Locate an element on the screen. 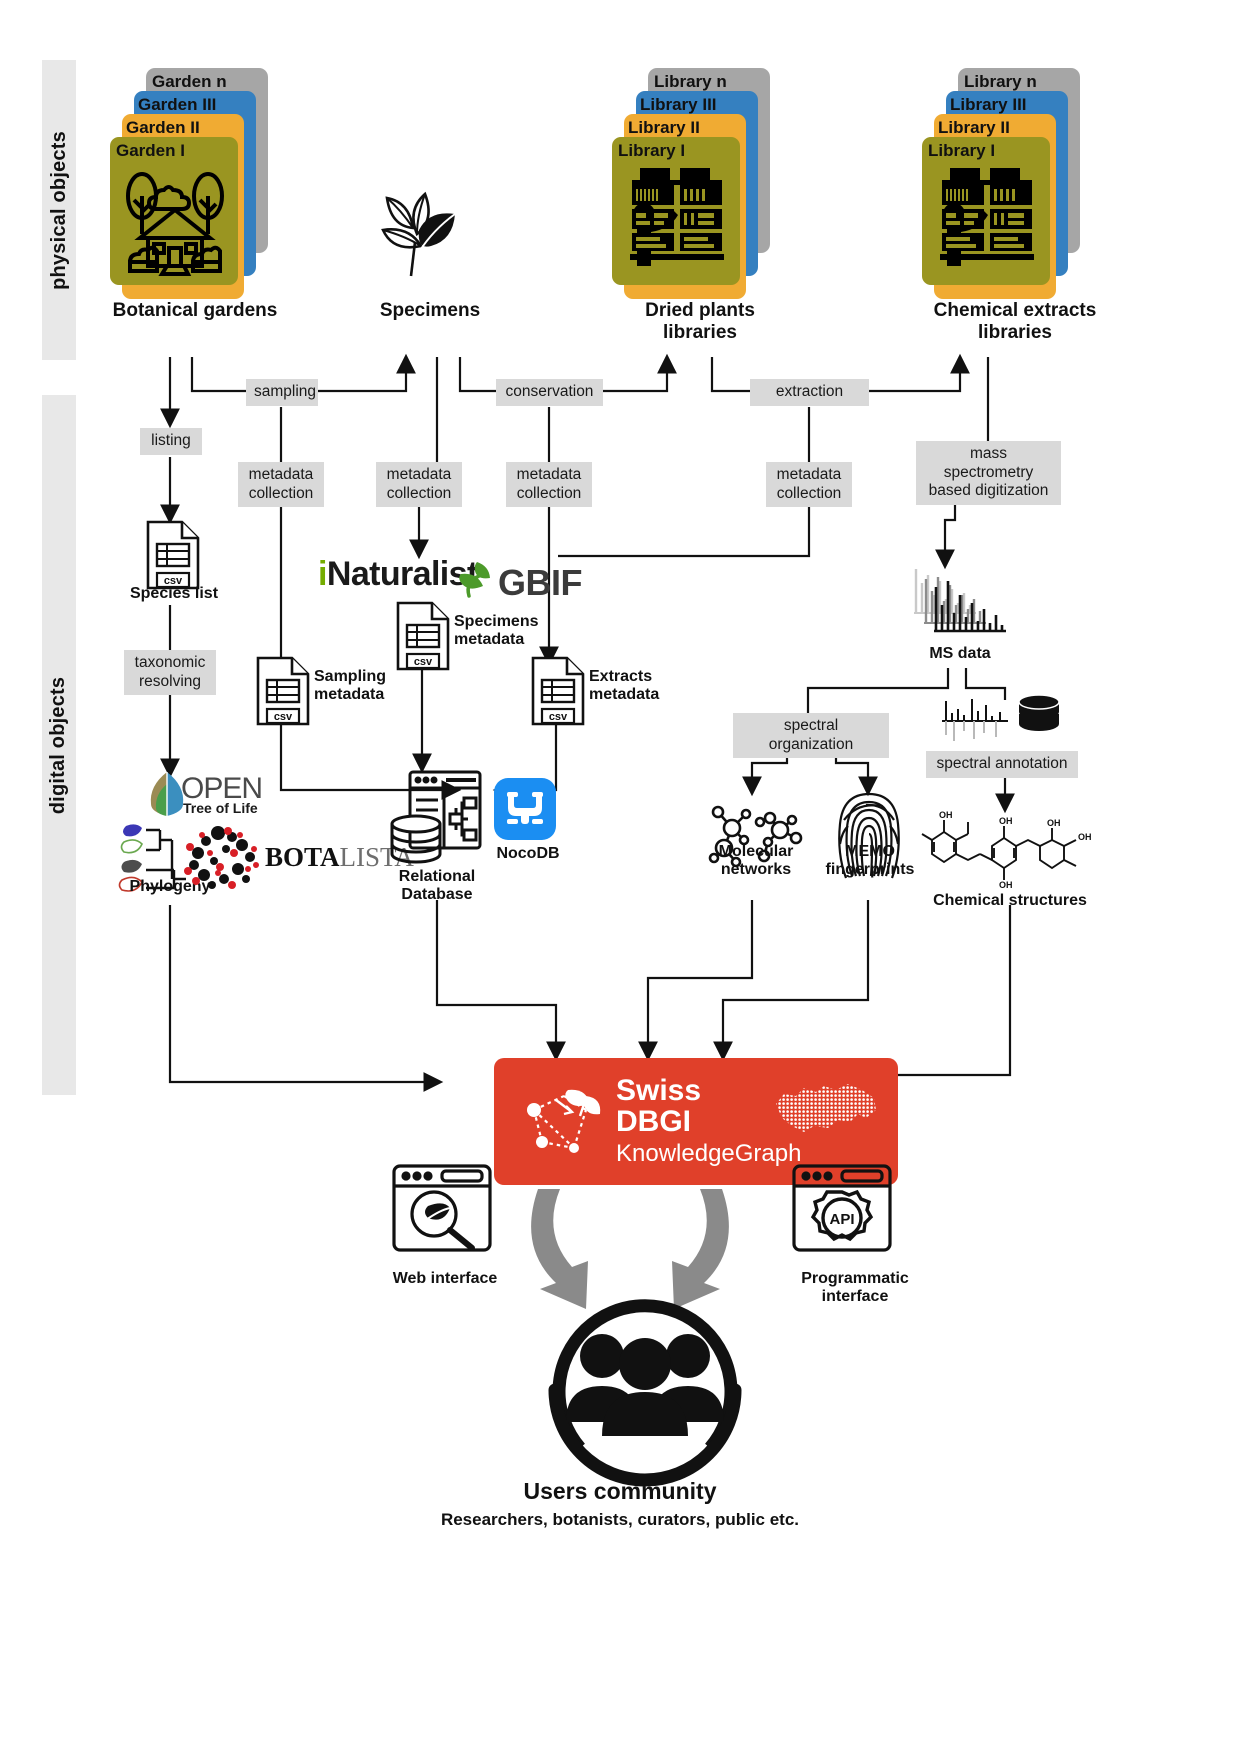  memo-fingerprints-label: MEMO fingerprints is located at coordinates (870, 861).